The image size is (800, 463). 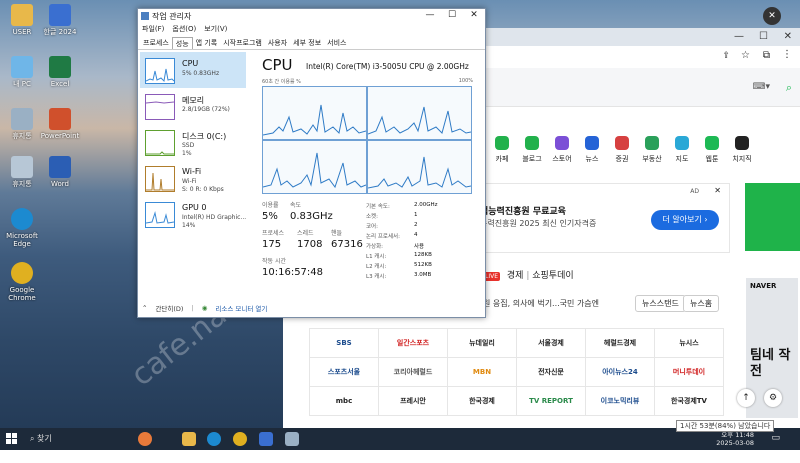 I want to click on task-manager-icon, so click(x=145, y=16).